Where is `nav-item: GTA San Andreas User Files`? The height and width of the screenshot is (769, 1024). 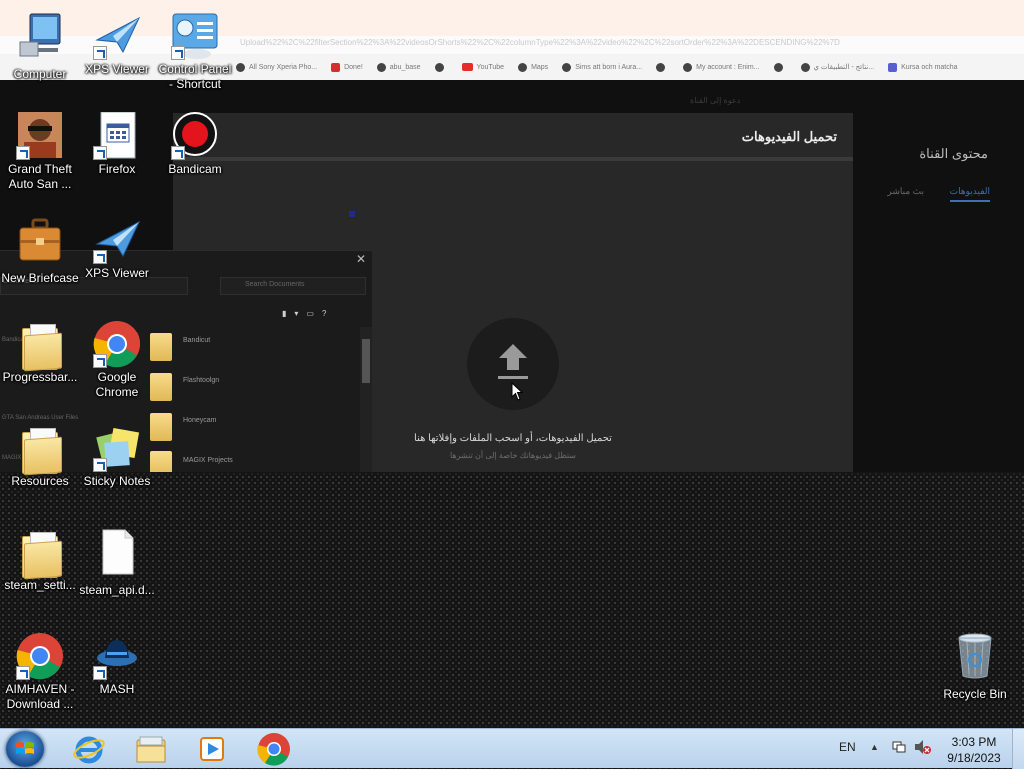 nav-item: GTA San Andreas User Files is located at coordinates (40, 418).